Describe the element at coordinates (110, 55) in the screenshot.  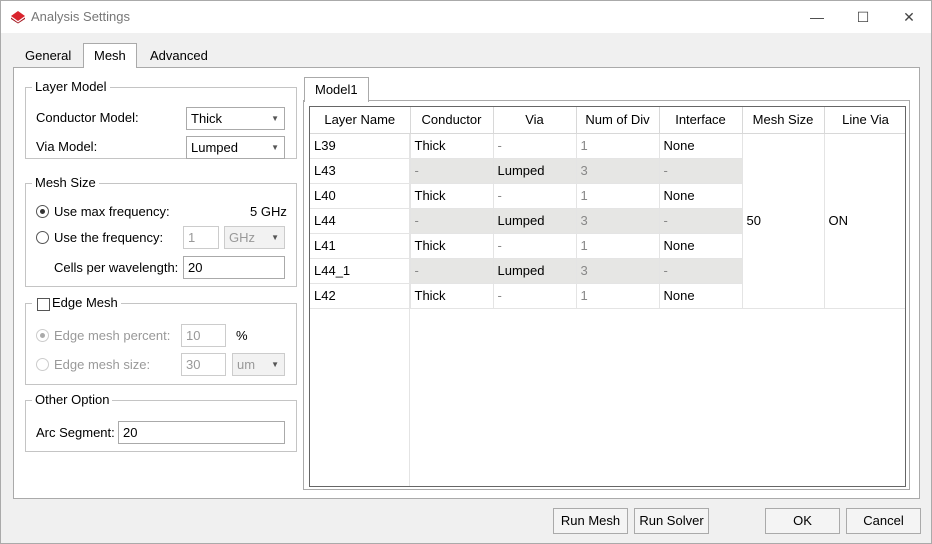
I see `tab-mesh: Mesh` at that location.